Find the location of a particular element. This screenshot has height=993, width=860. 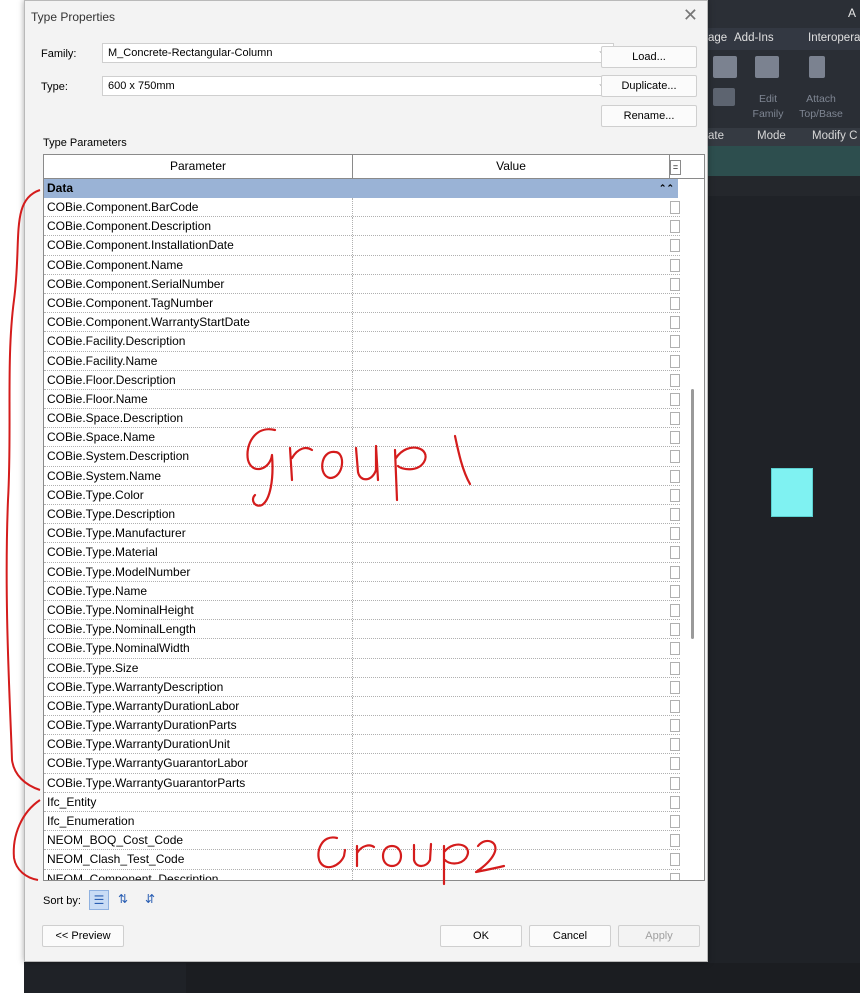

attach-top-base-button: Attach Top/Base is located at coordinates (821, 107).